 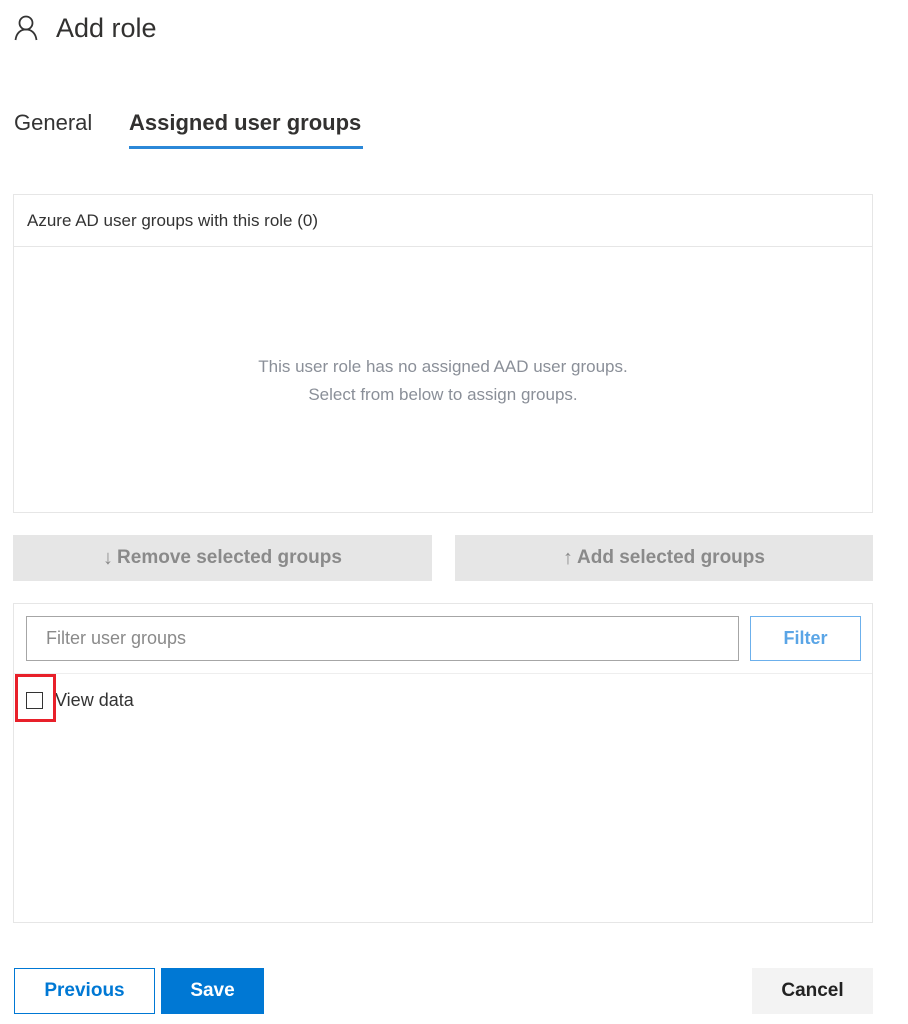 What do you see at coordinates (443, 673) in the screenshot?
I see `list-divider` at bounding box center [443, 673].